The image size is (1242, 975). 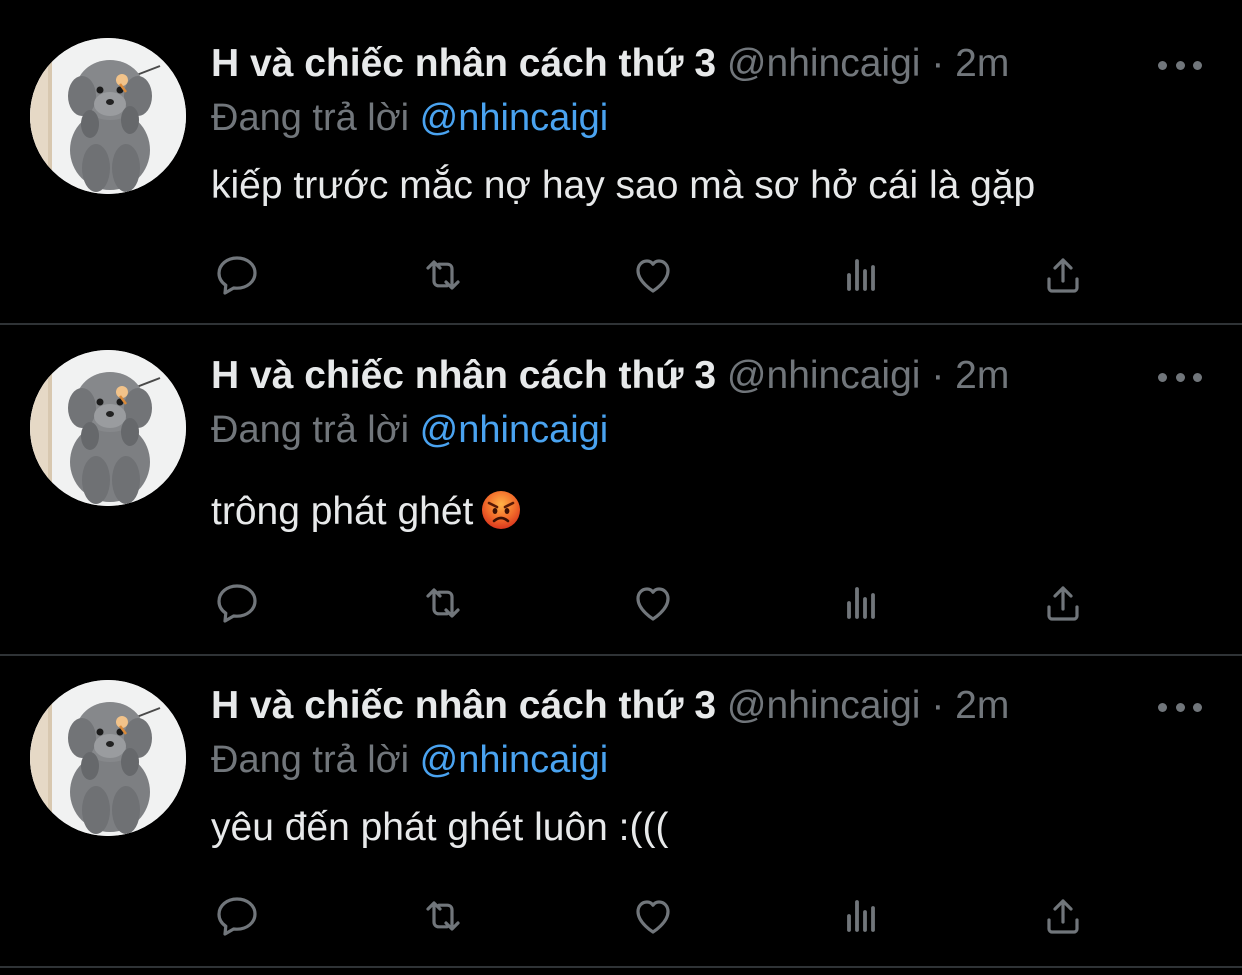 I want to click on tweet-text: yêu đến phát ghét luôn :(((, so click(x=439, y=828).